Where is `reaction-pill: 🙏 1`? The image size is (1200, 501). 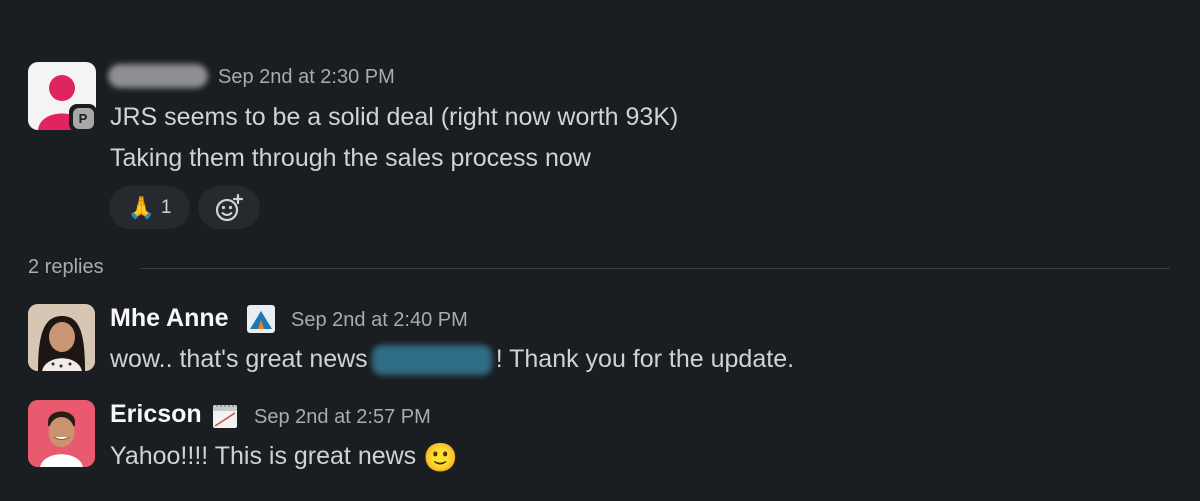 reaction-pill: 🙏 1 is located at coordinates (149, 207).